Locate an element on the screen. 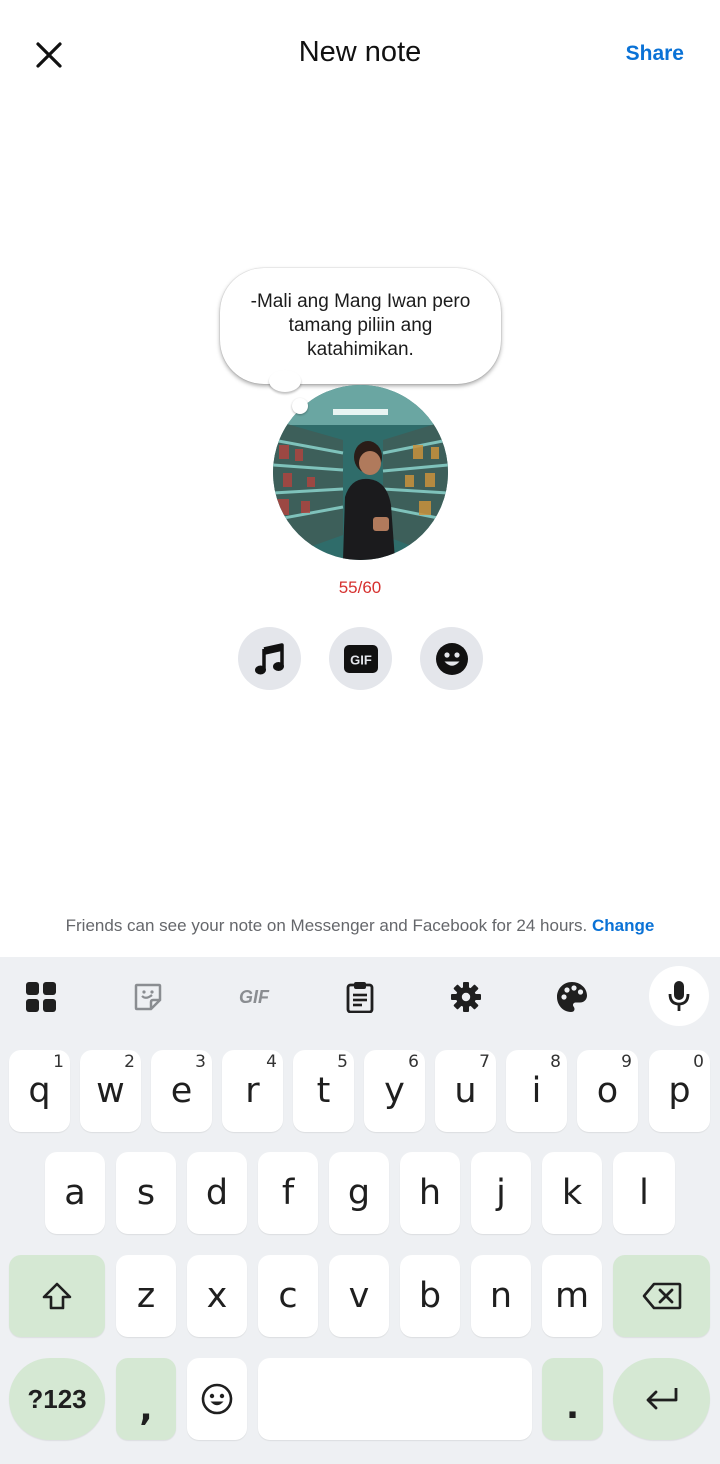 The image size is (720, 1464). change-audience-link: Change is located at coordinates (623, 925).